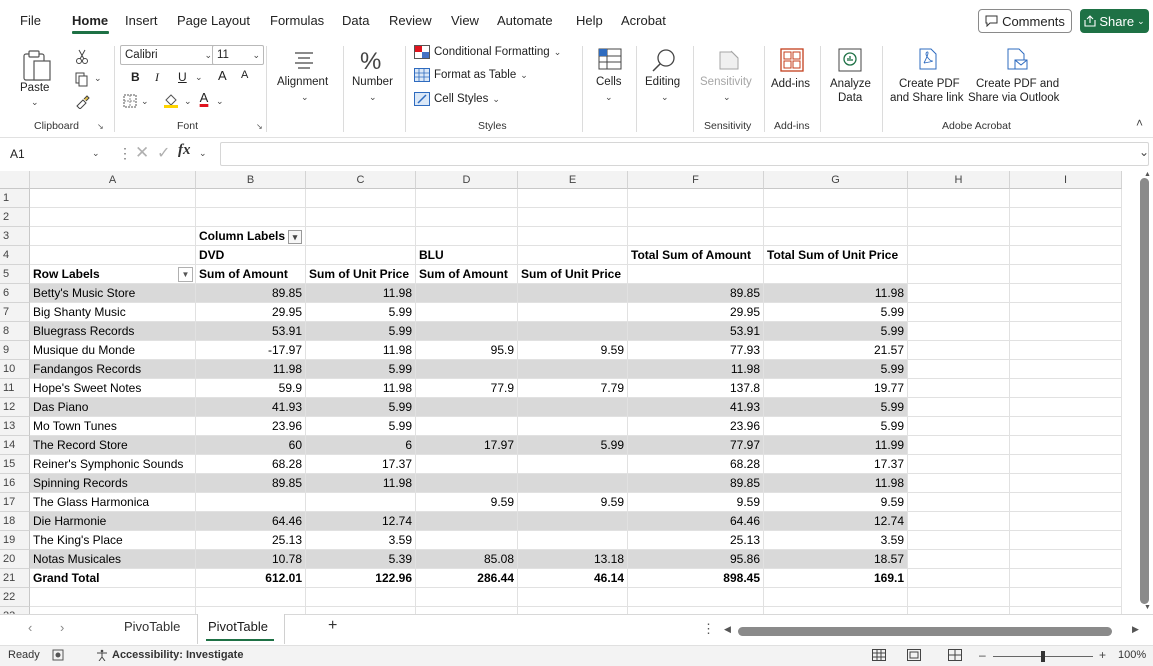  I want to click on scroll-down-icon: ▼, so click(1147, 607).